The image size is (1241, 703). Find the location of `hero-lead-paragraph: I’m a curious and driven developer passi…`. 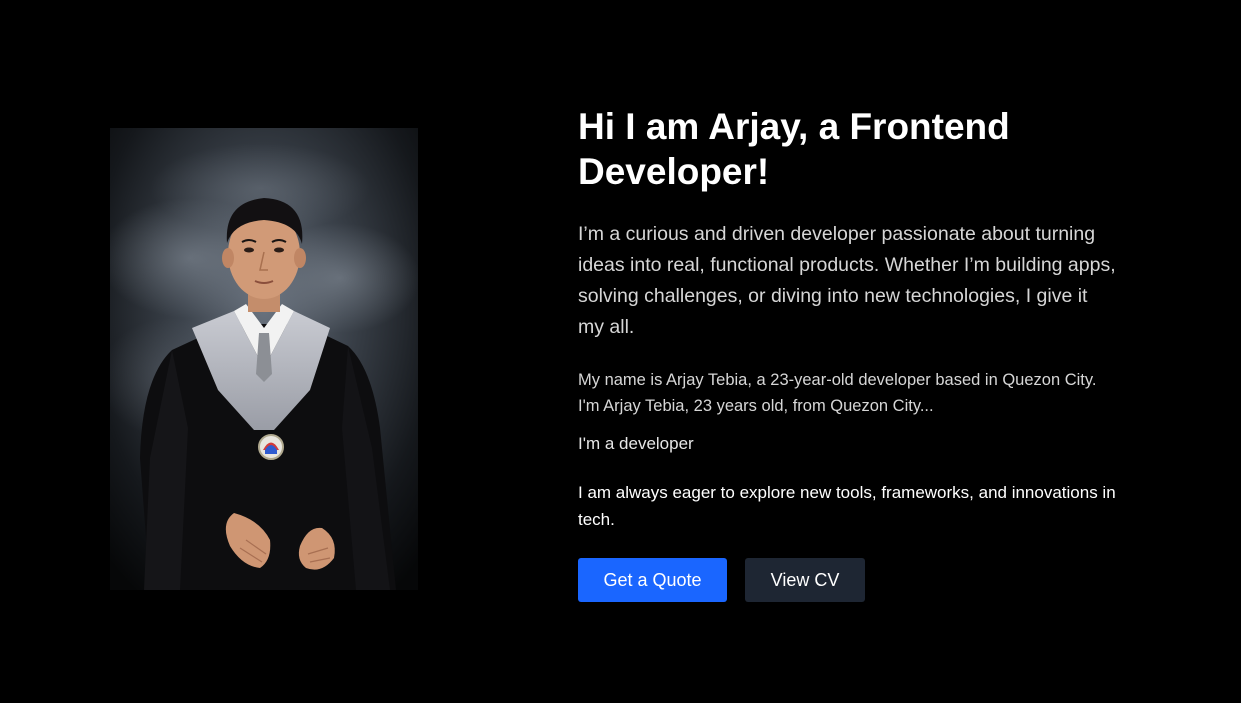

hero-lead-paragraph: I’m a curious and driven developer passi… is located at coordinates (847, 280).